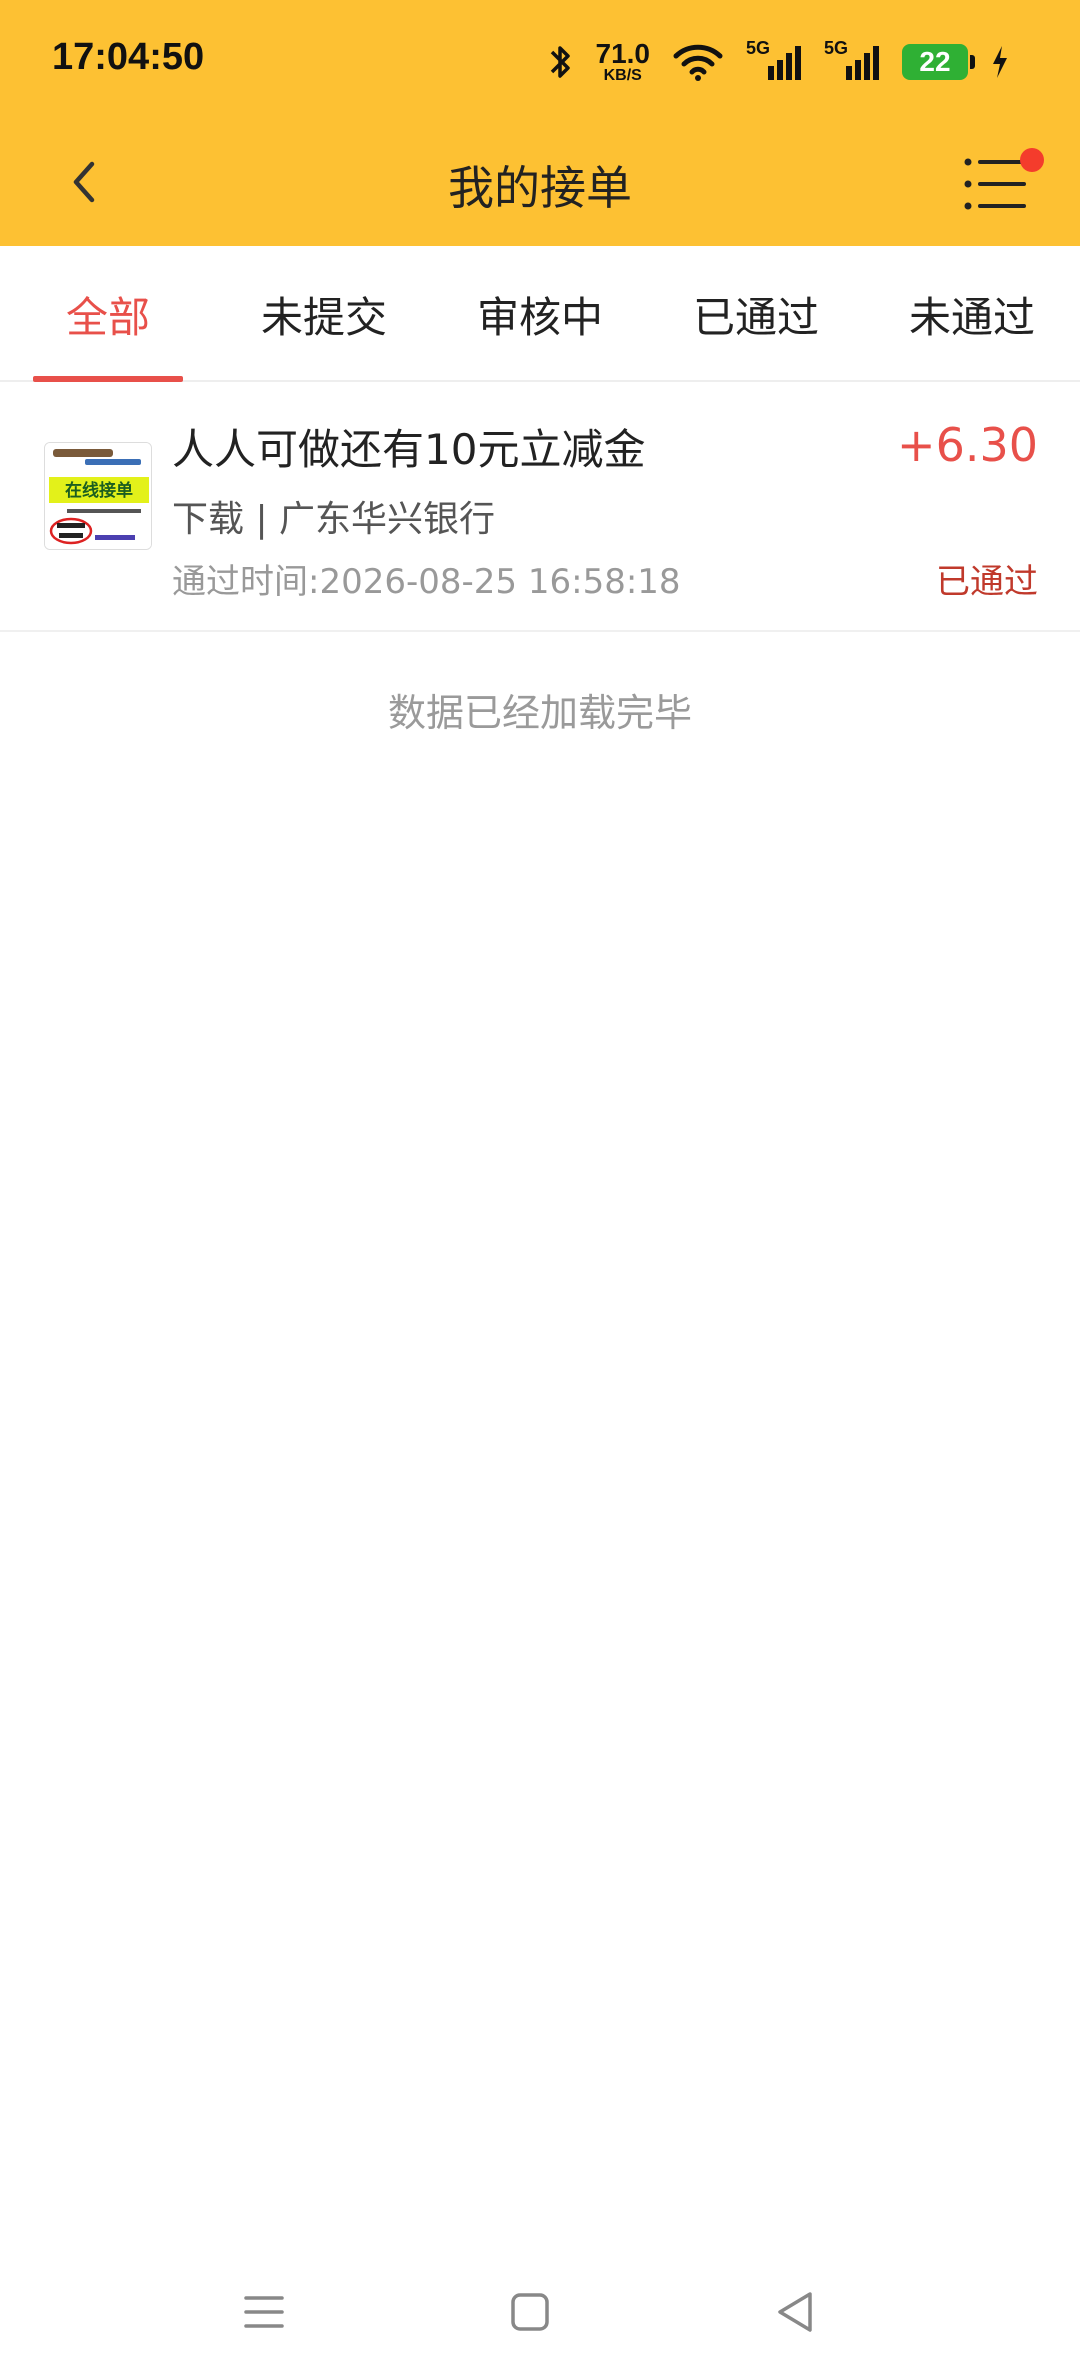  What do you see at coordinates (540, 60) in the screenshot?
I see `status-bar: 17:04:50 71.0 KB/S 5G 5G 22` at bounding box center [540, 60].